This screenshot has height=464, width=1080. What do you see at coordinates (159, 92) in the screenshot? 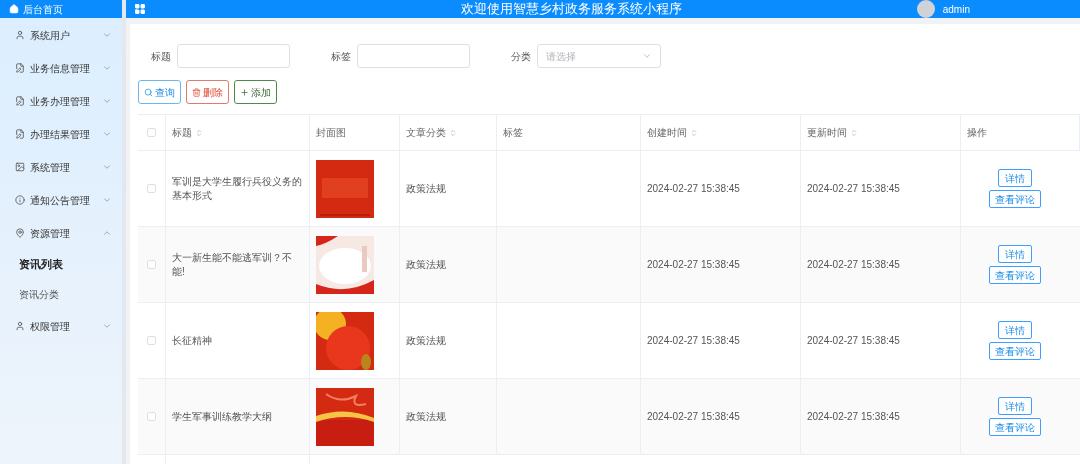
I see `search-button: 查询` at bounding box center [159, 92].